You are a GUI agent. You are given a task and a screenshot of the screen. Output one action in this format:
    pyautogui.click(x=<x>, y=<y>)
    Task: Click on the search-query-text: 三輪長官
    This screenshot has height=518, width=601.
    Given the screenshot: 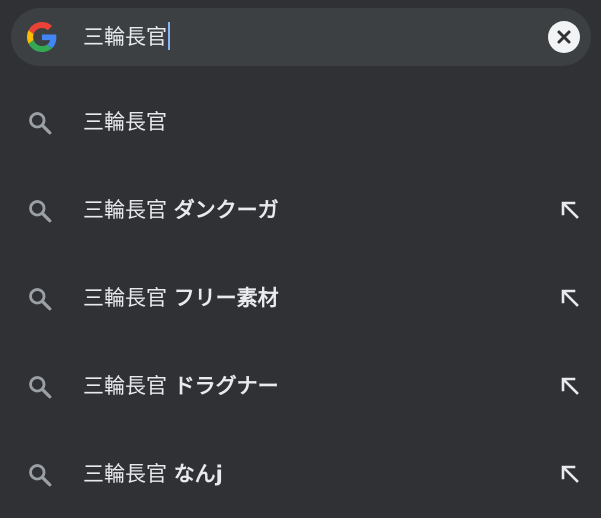 What is the action you would take?
    pyautogui.click(x=125, y=37)
    